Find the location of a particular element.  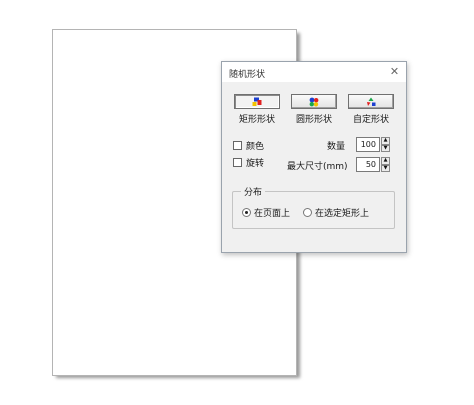

max-size-down-icon: ▼ is located at coordinates (385, 168).